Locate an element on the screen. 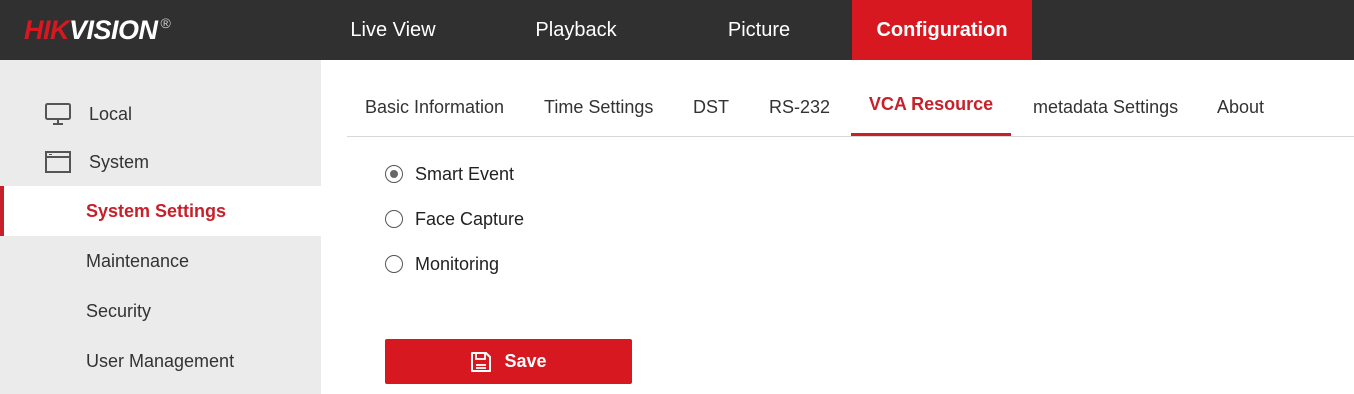  logo-text-hik: HIK is located at coordinates (47, 30).